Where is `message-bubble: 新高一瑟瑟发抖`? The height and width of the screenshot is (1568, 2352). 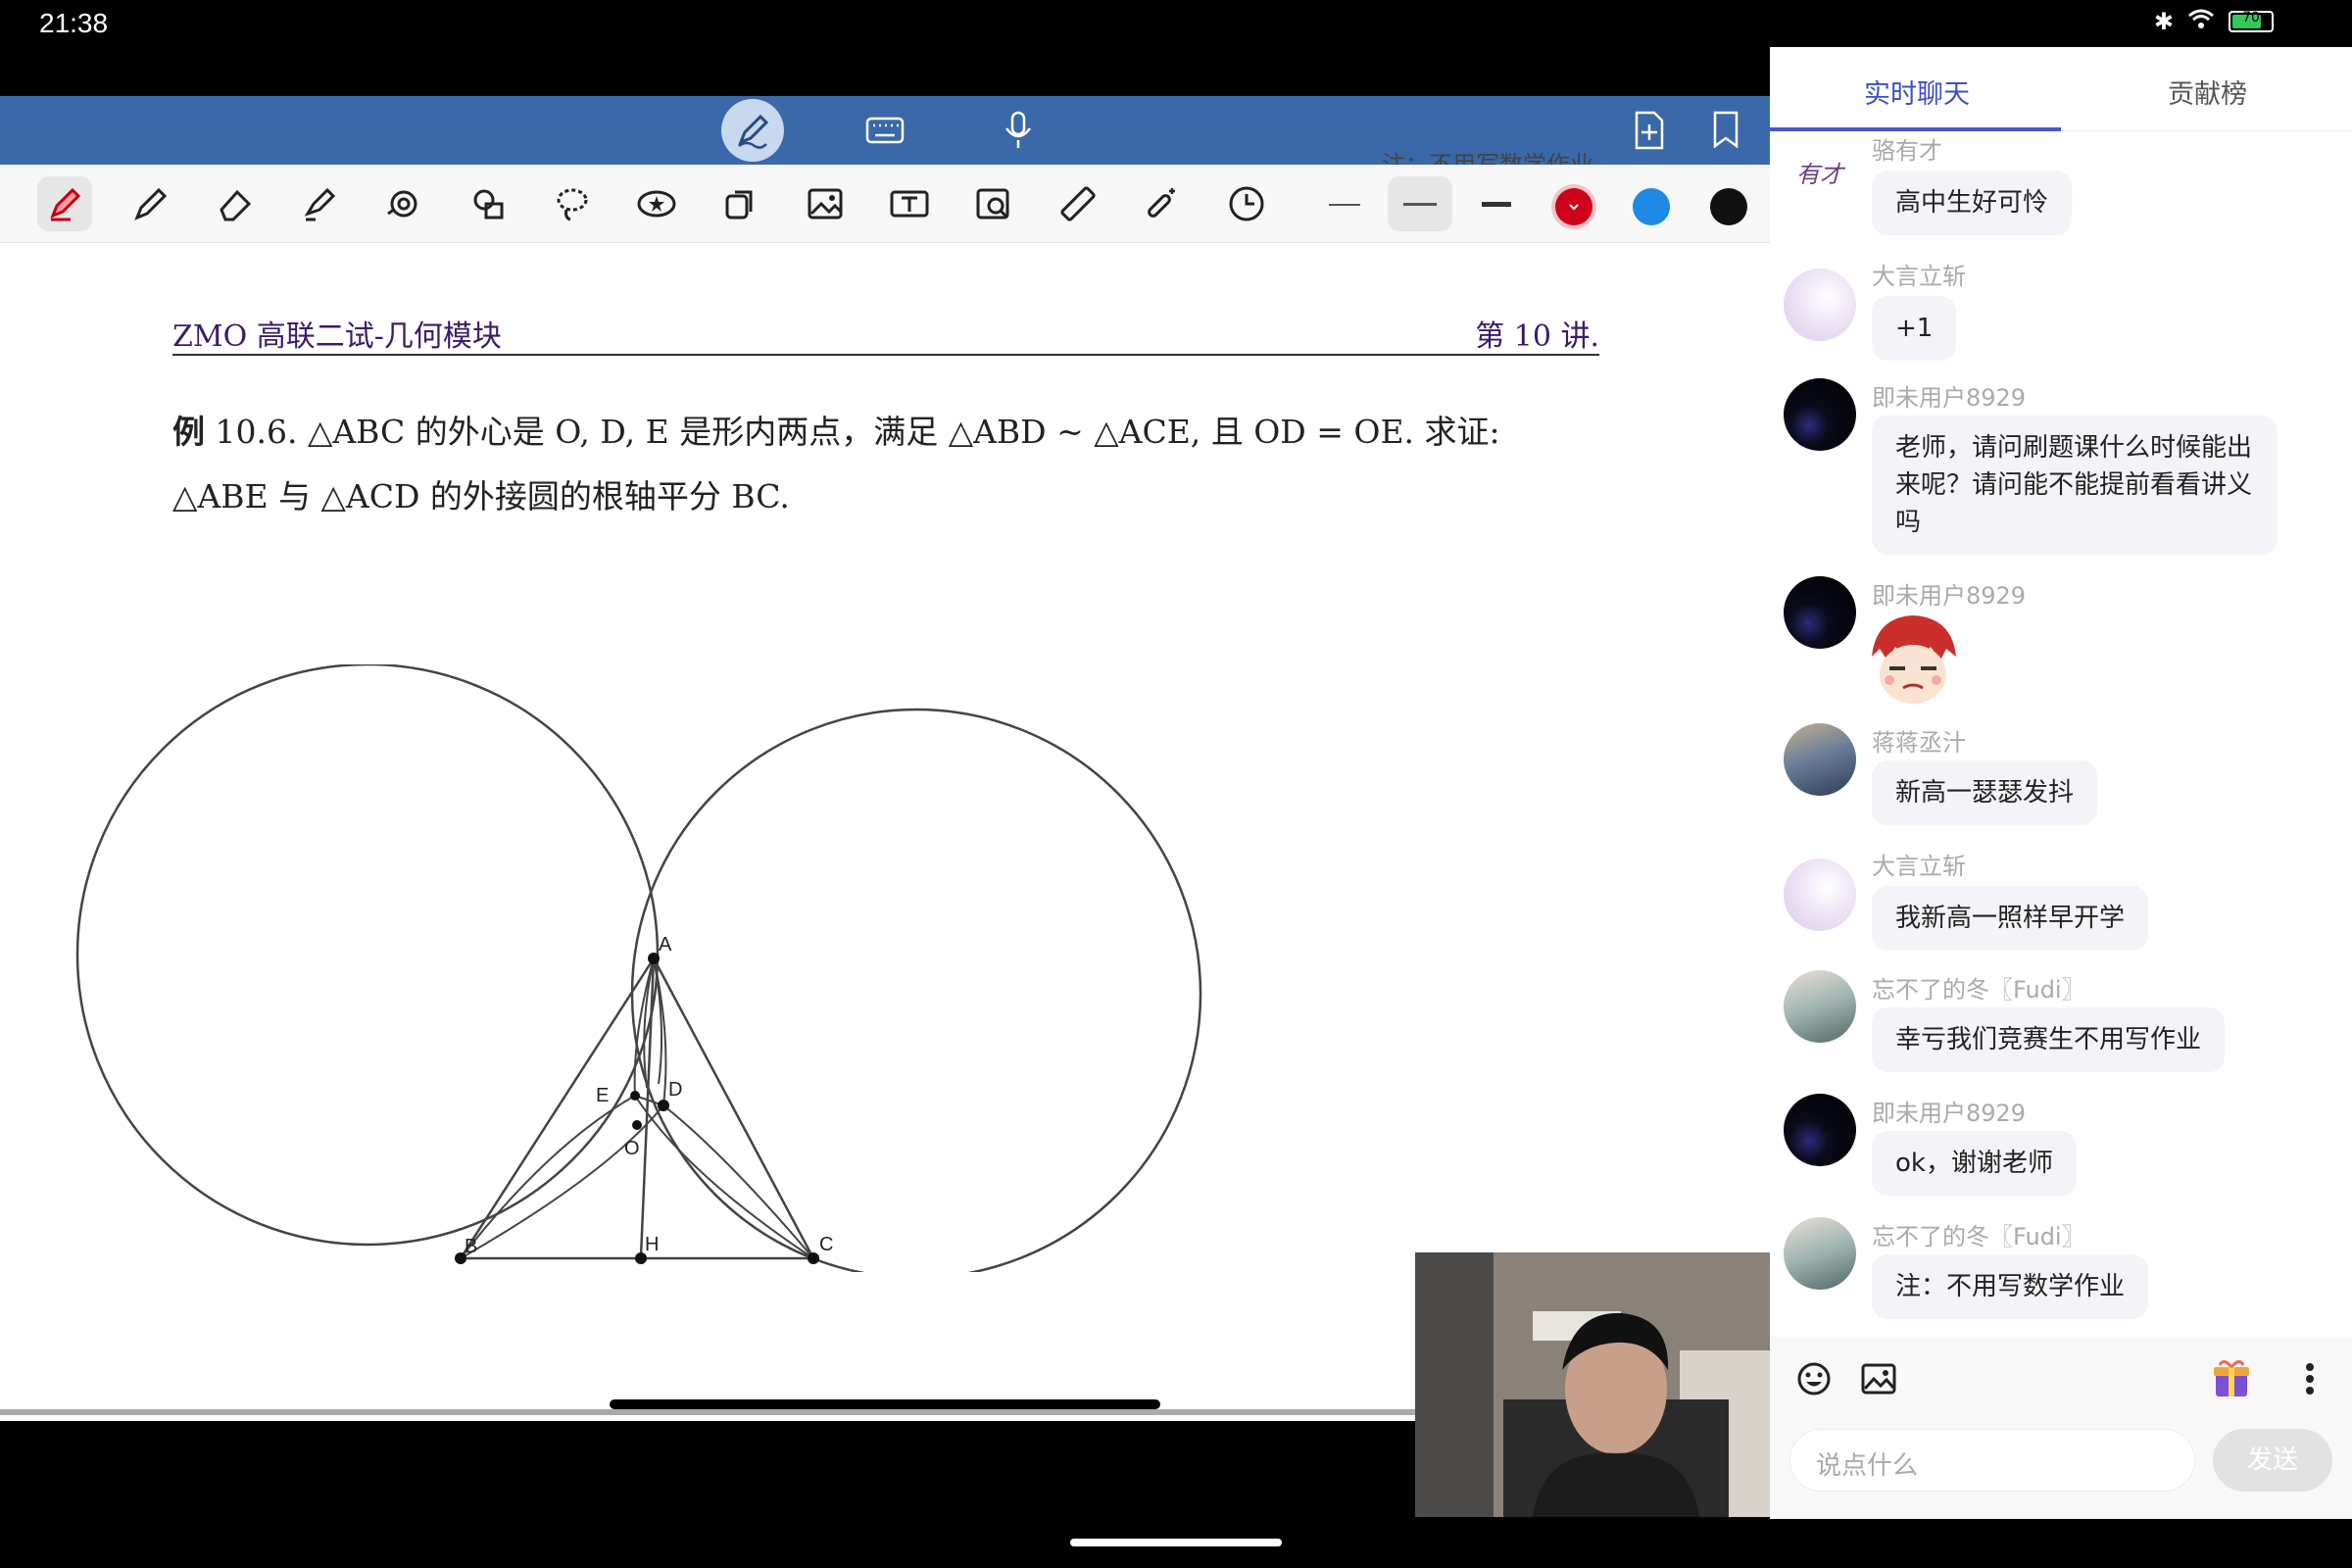 message-bubble: 新高一瑟瑟发抖 is located at coordinates (1985, 793).